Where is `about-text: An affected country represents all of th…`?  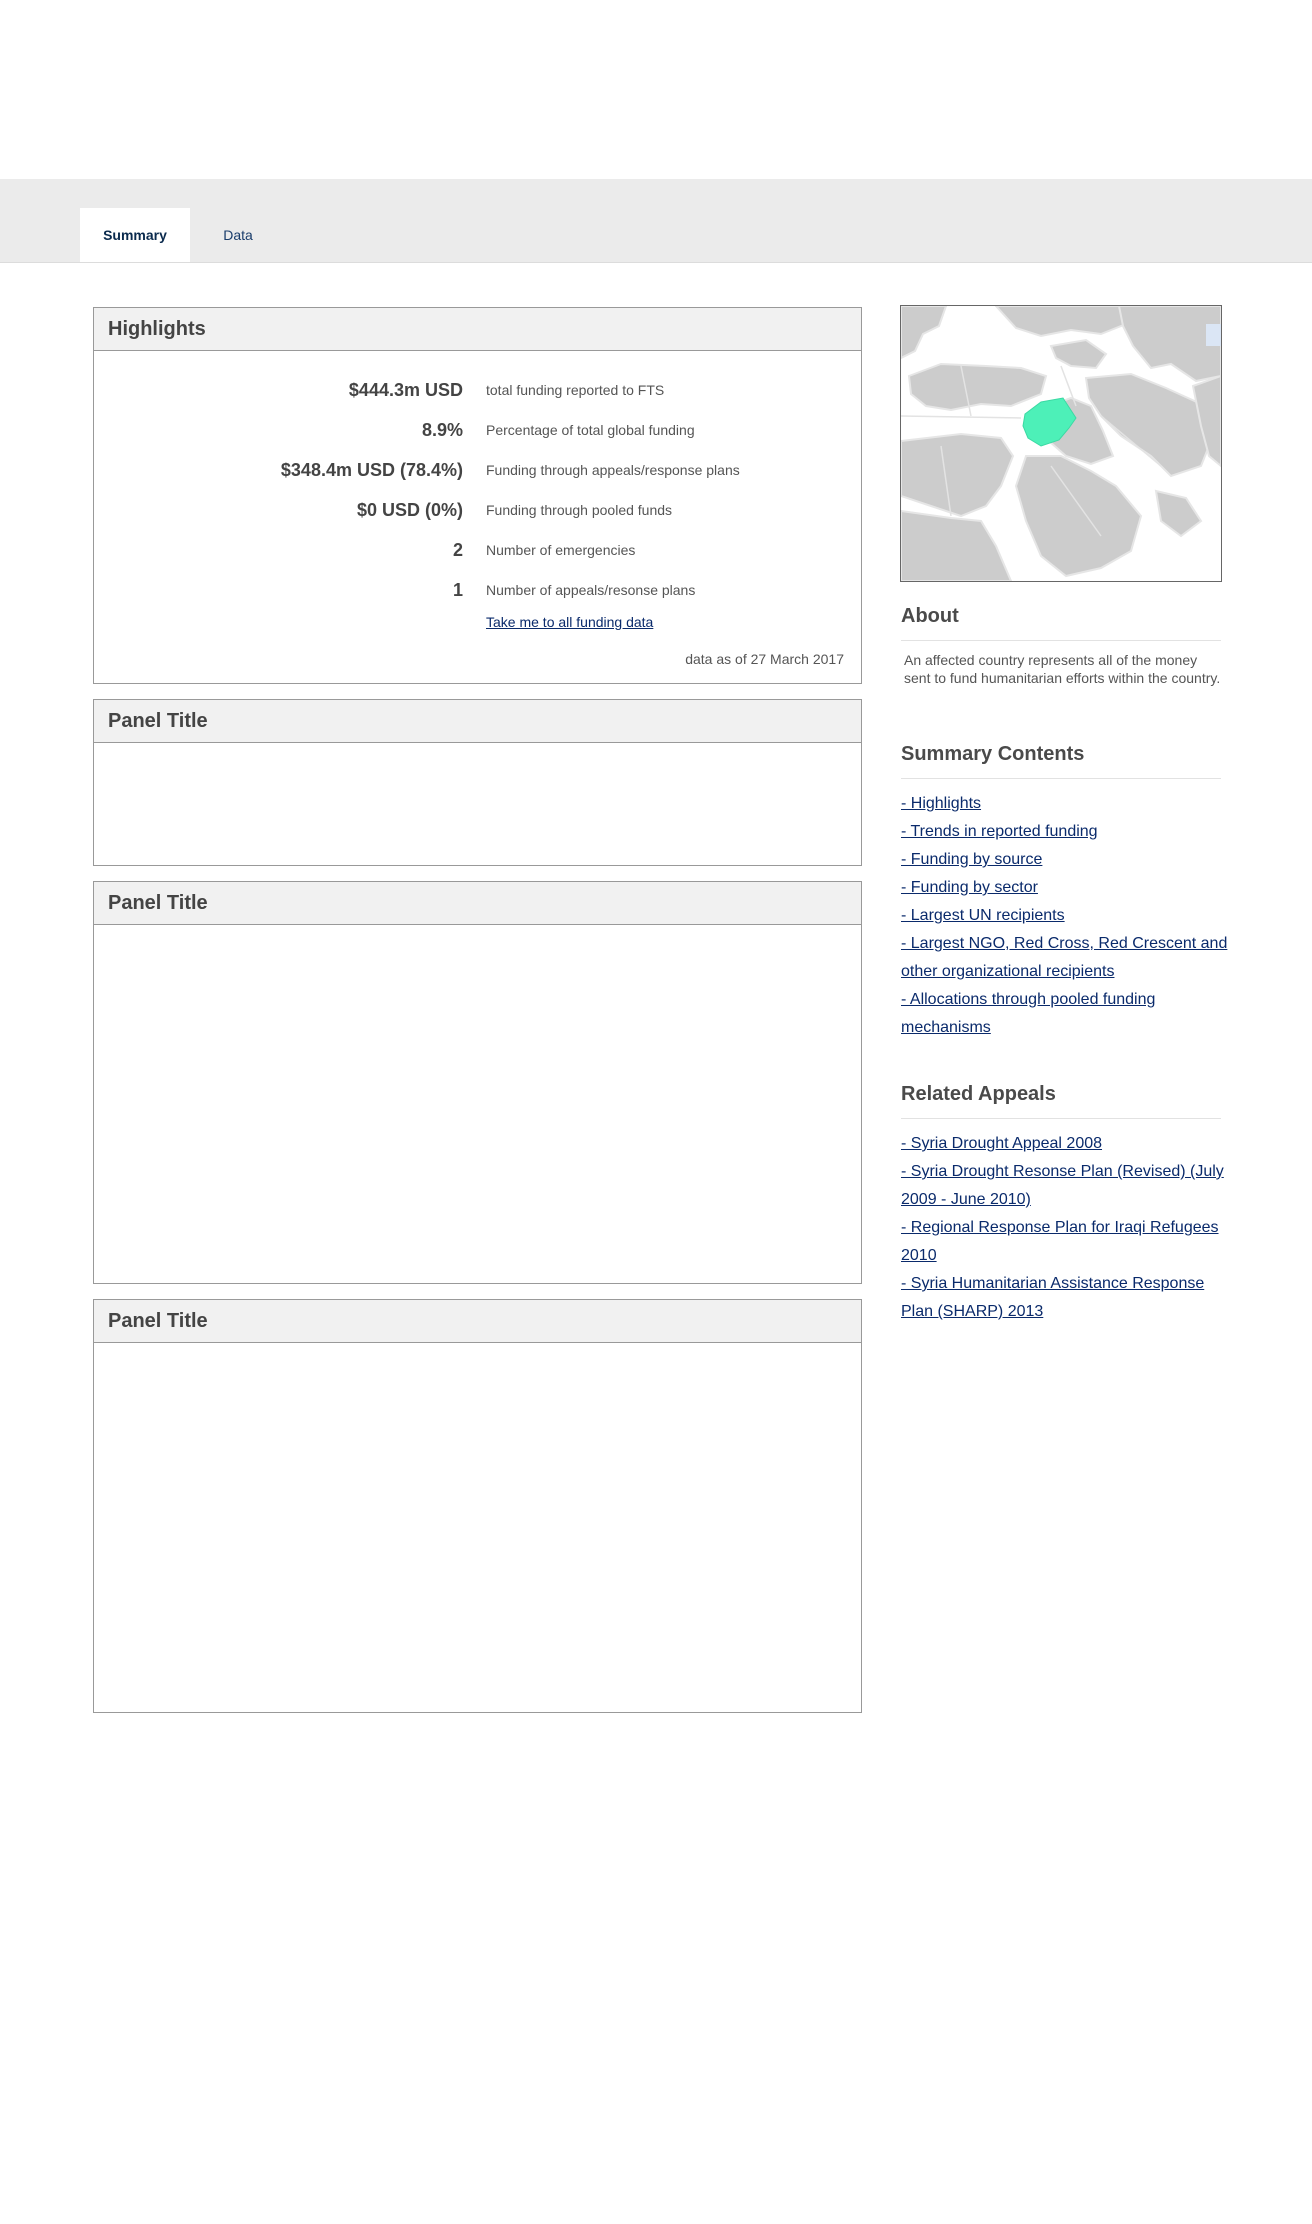 about-text: An affected country represents all of th… is located at coordinates (1062, 669).